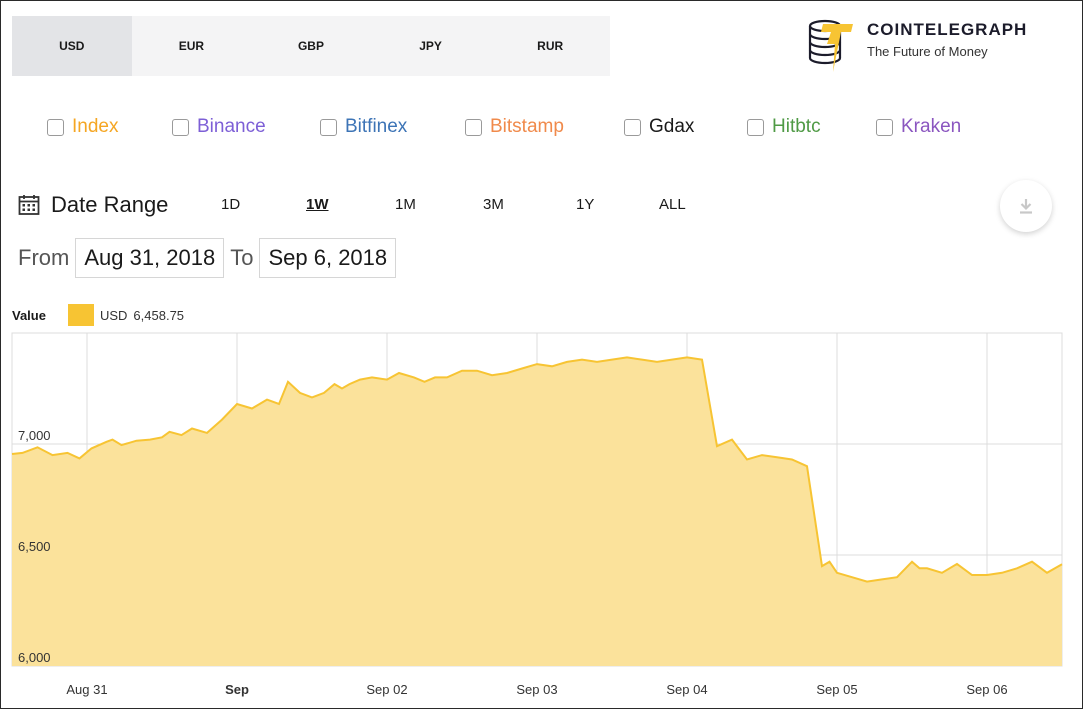 The height and width of the screenshot is (709, 1083). I want to click on x-tick-label: Sep 04, so click(686, 689).